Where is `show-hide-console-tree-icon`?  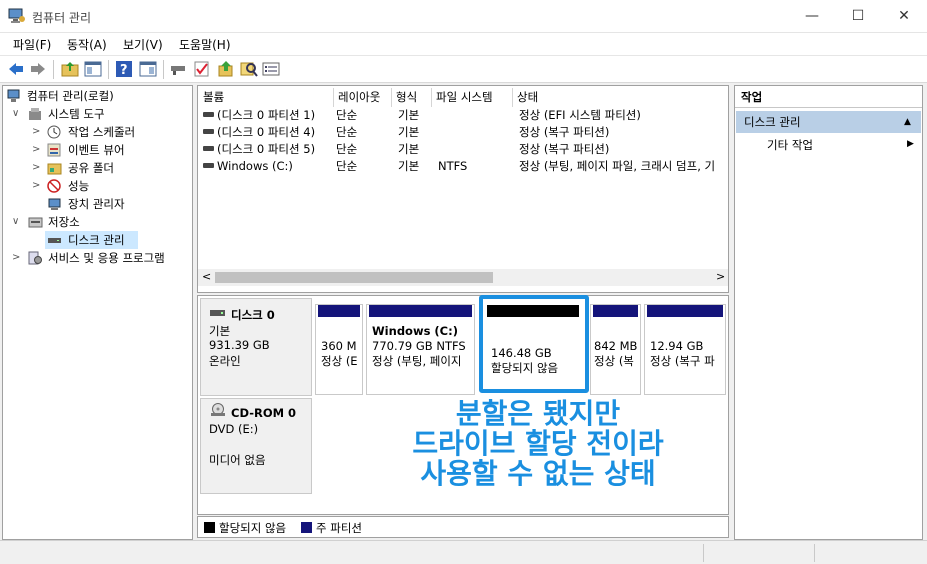 show-hide-console-tree-icon is located at coordinates (93, 69).